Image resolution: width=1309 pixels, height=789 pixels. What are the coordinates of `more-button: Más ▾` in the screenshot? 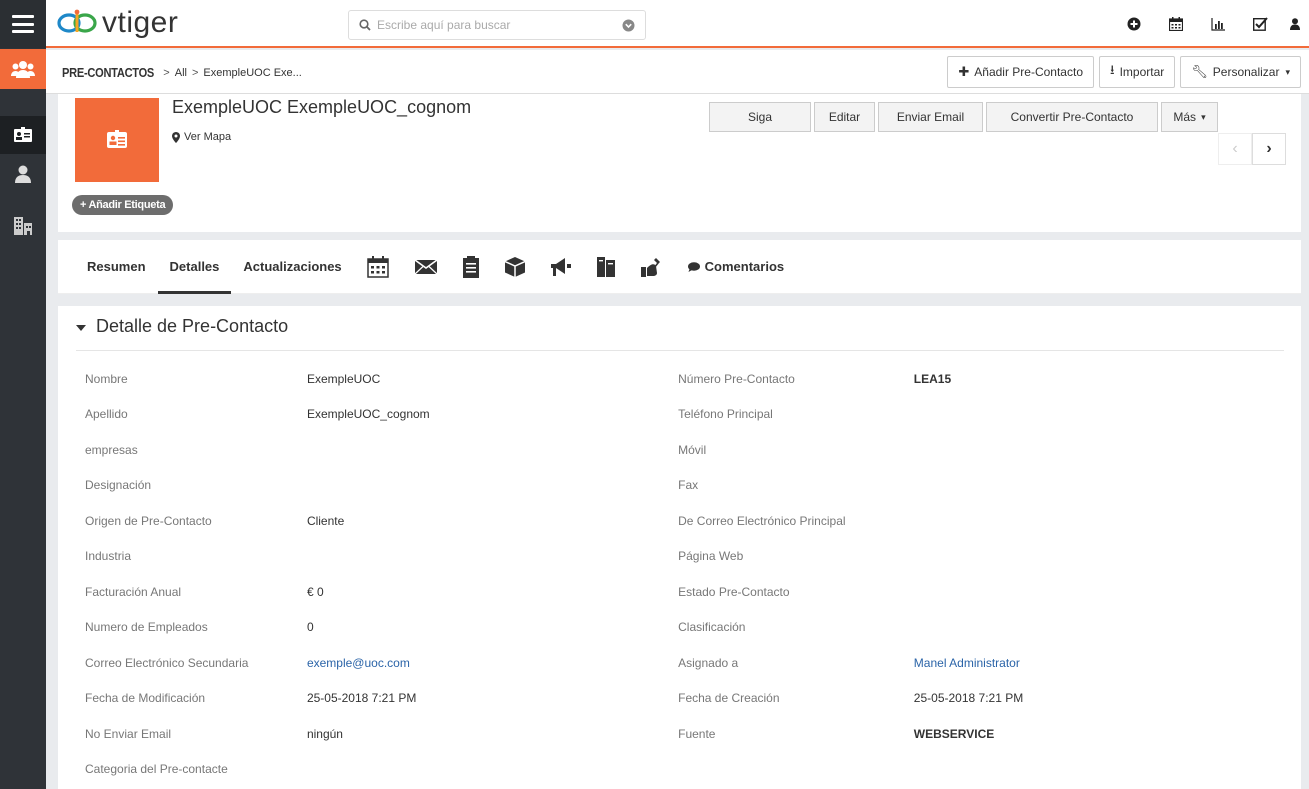 It's located at (1189, 117).